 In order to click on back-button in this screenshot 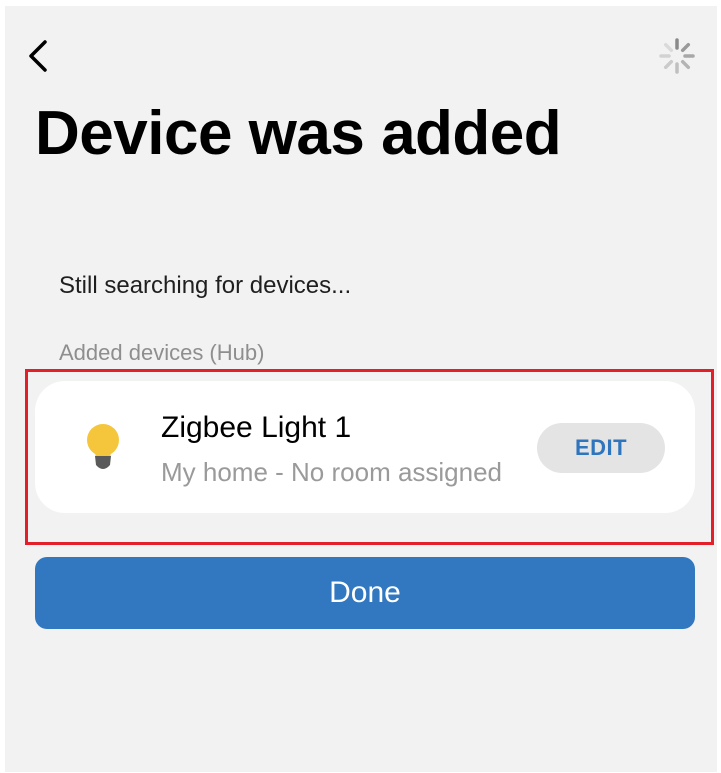, I will do `click(38, 56)`.